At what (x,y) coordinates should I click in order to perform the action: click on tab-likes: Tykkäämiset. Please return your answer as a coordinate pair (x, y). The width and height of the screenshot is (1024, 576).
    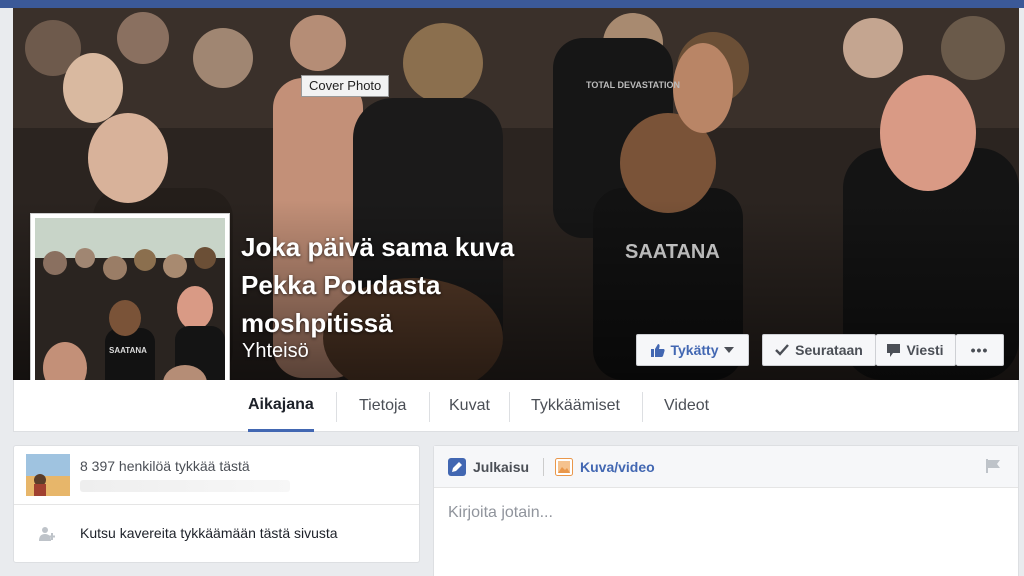
    Looking at the image, I should click on (575, 406).